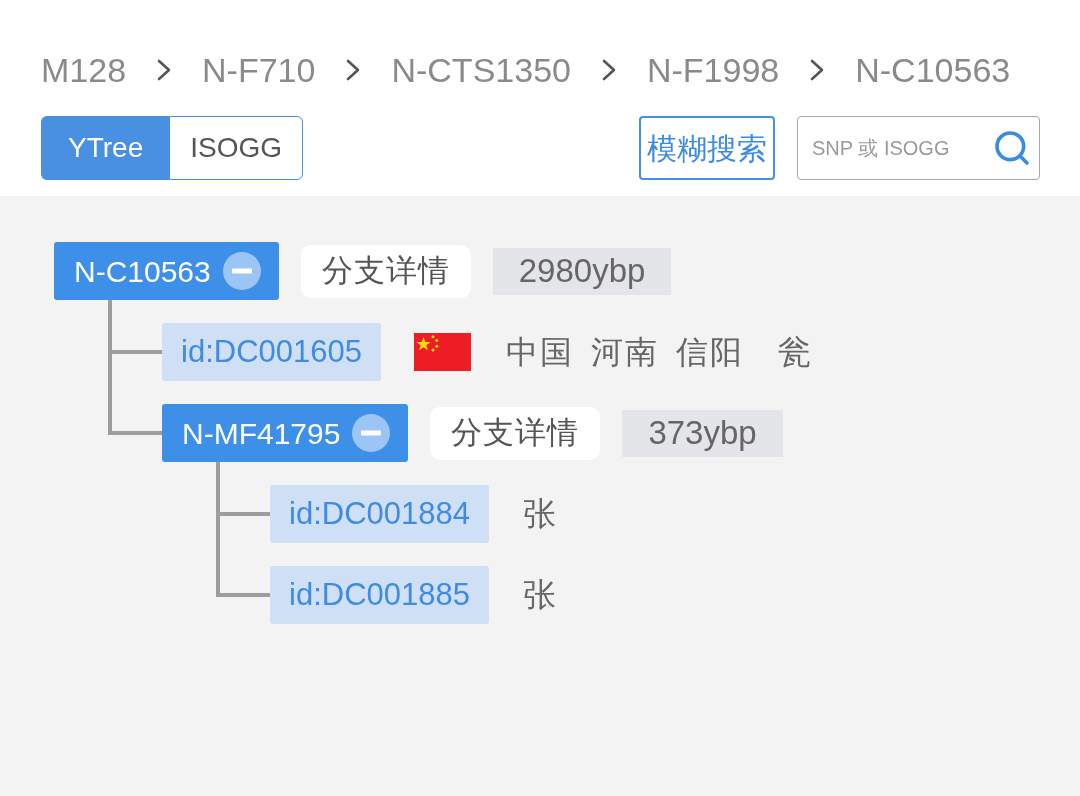 Image resolution: width=1080 pixels, height=796 pixels. What do you see at coordinates (624, 352) in the screenshot?
I see `sample-location: 中国 河南 信阳` at bounding box center [624, 352].